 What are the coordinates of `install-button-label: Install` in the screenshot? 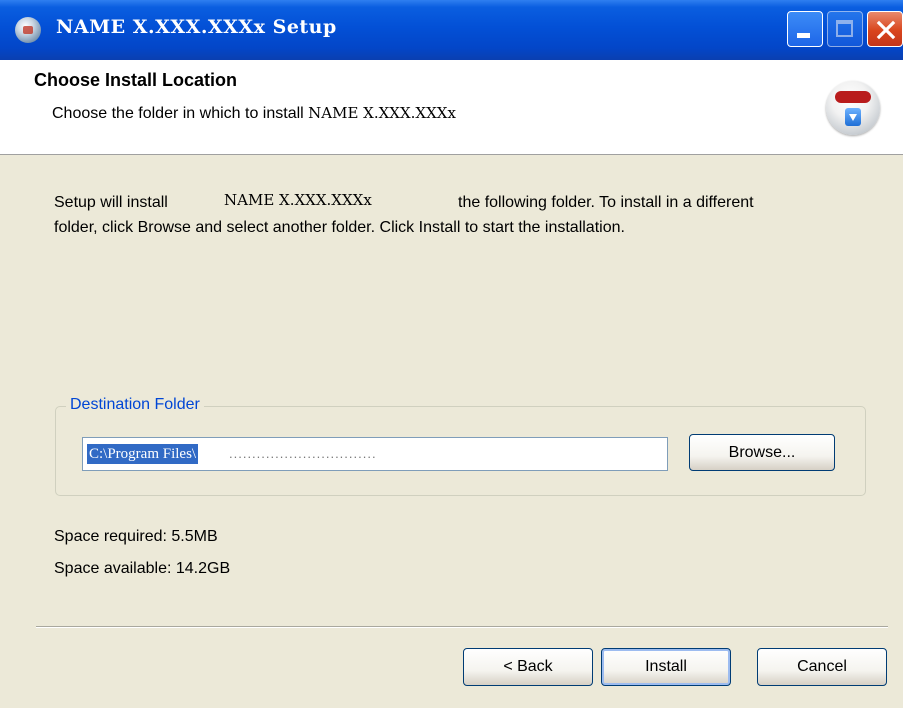 It's located at (666, 666).